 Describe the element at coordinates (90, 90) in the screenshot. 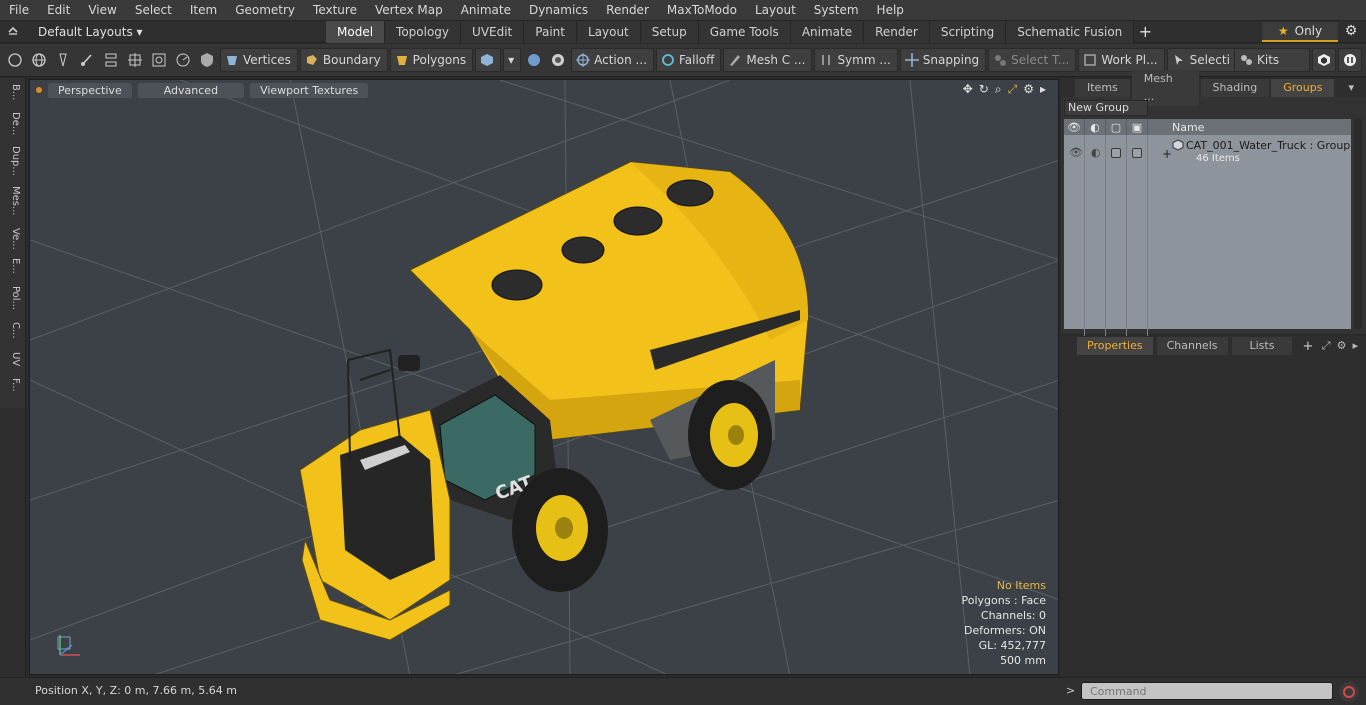

I see `perspective-button: Perspective` at that location.